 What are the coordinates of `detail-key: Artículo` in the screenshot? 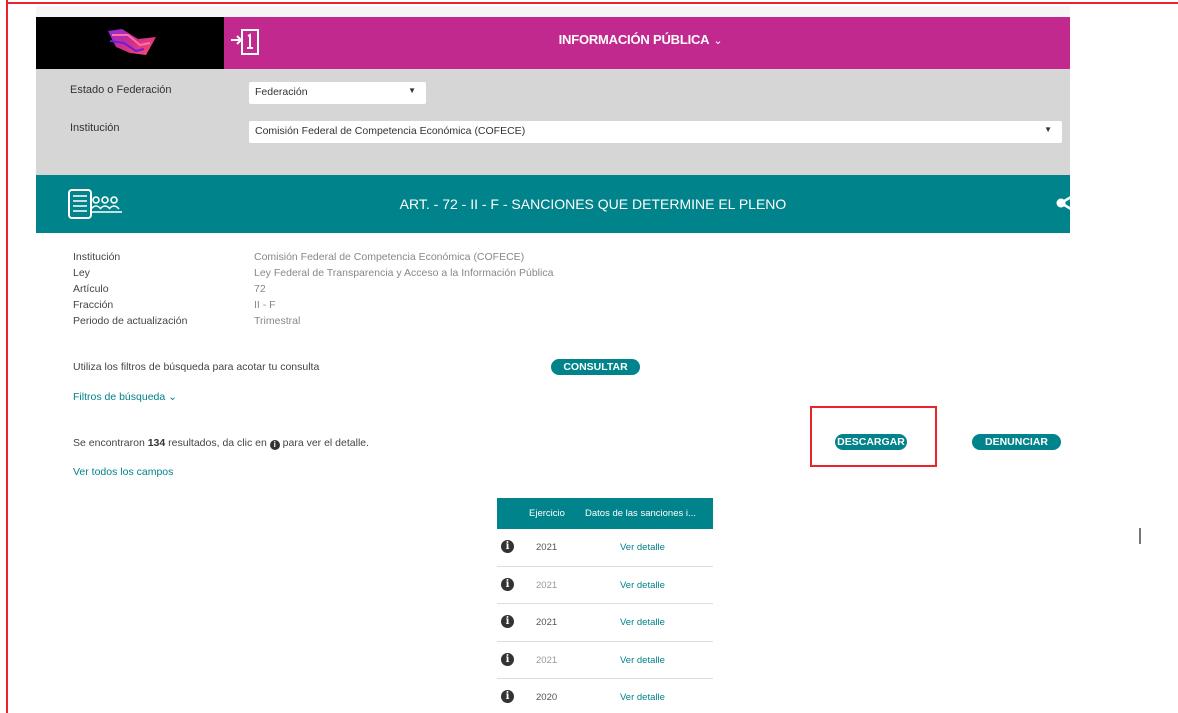 It's located at (91, 289).